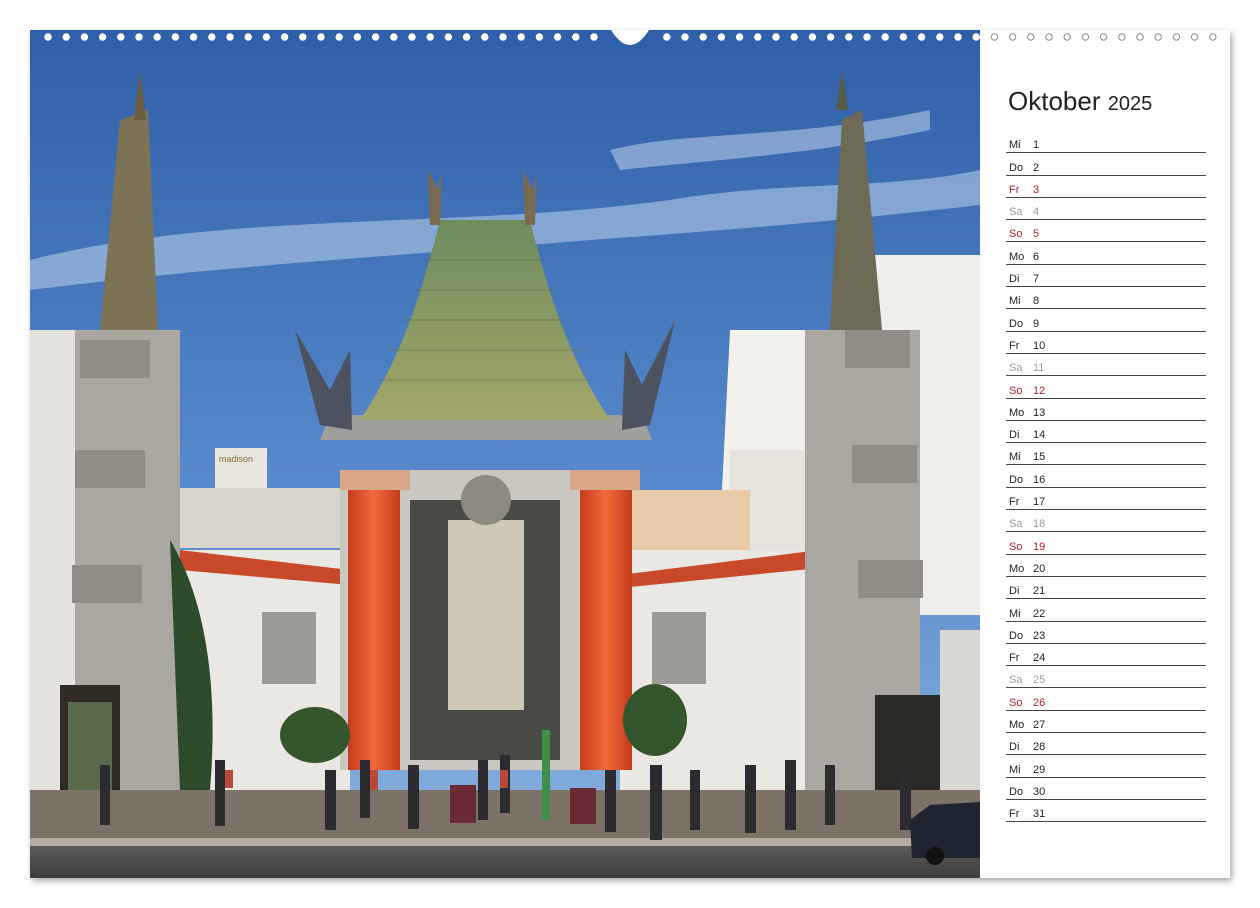  Describe the element at coordinates (1039, 568) in the screenshot. I see `day-number: 20` at that location.